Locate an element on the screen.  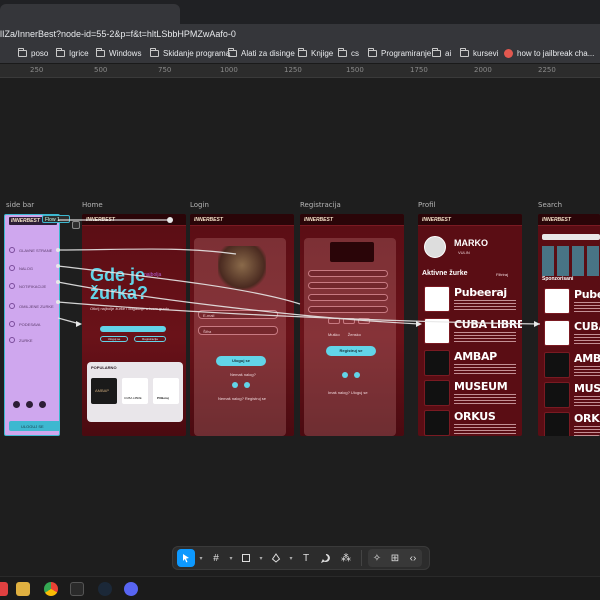
frame-label-login: Login is located at coordinates (199, 205).